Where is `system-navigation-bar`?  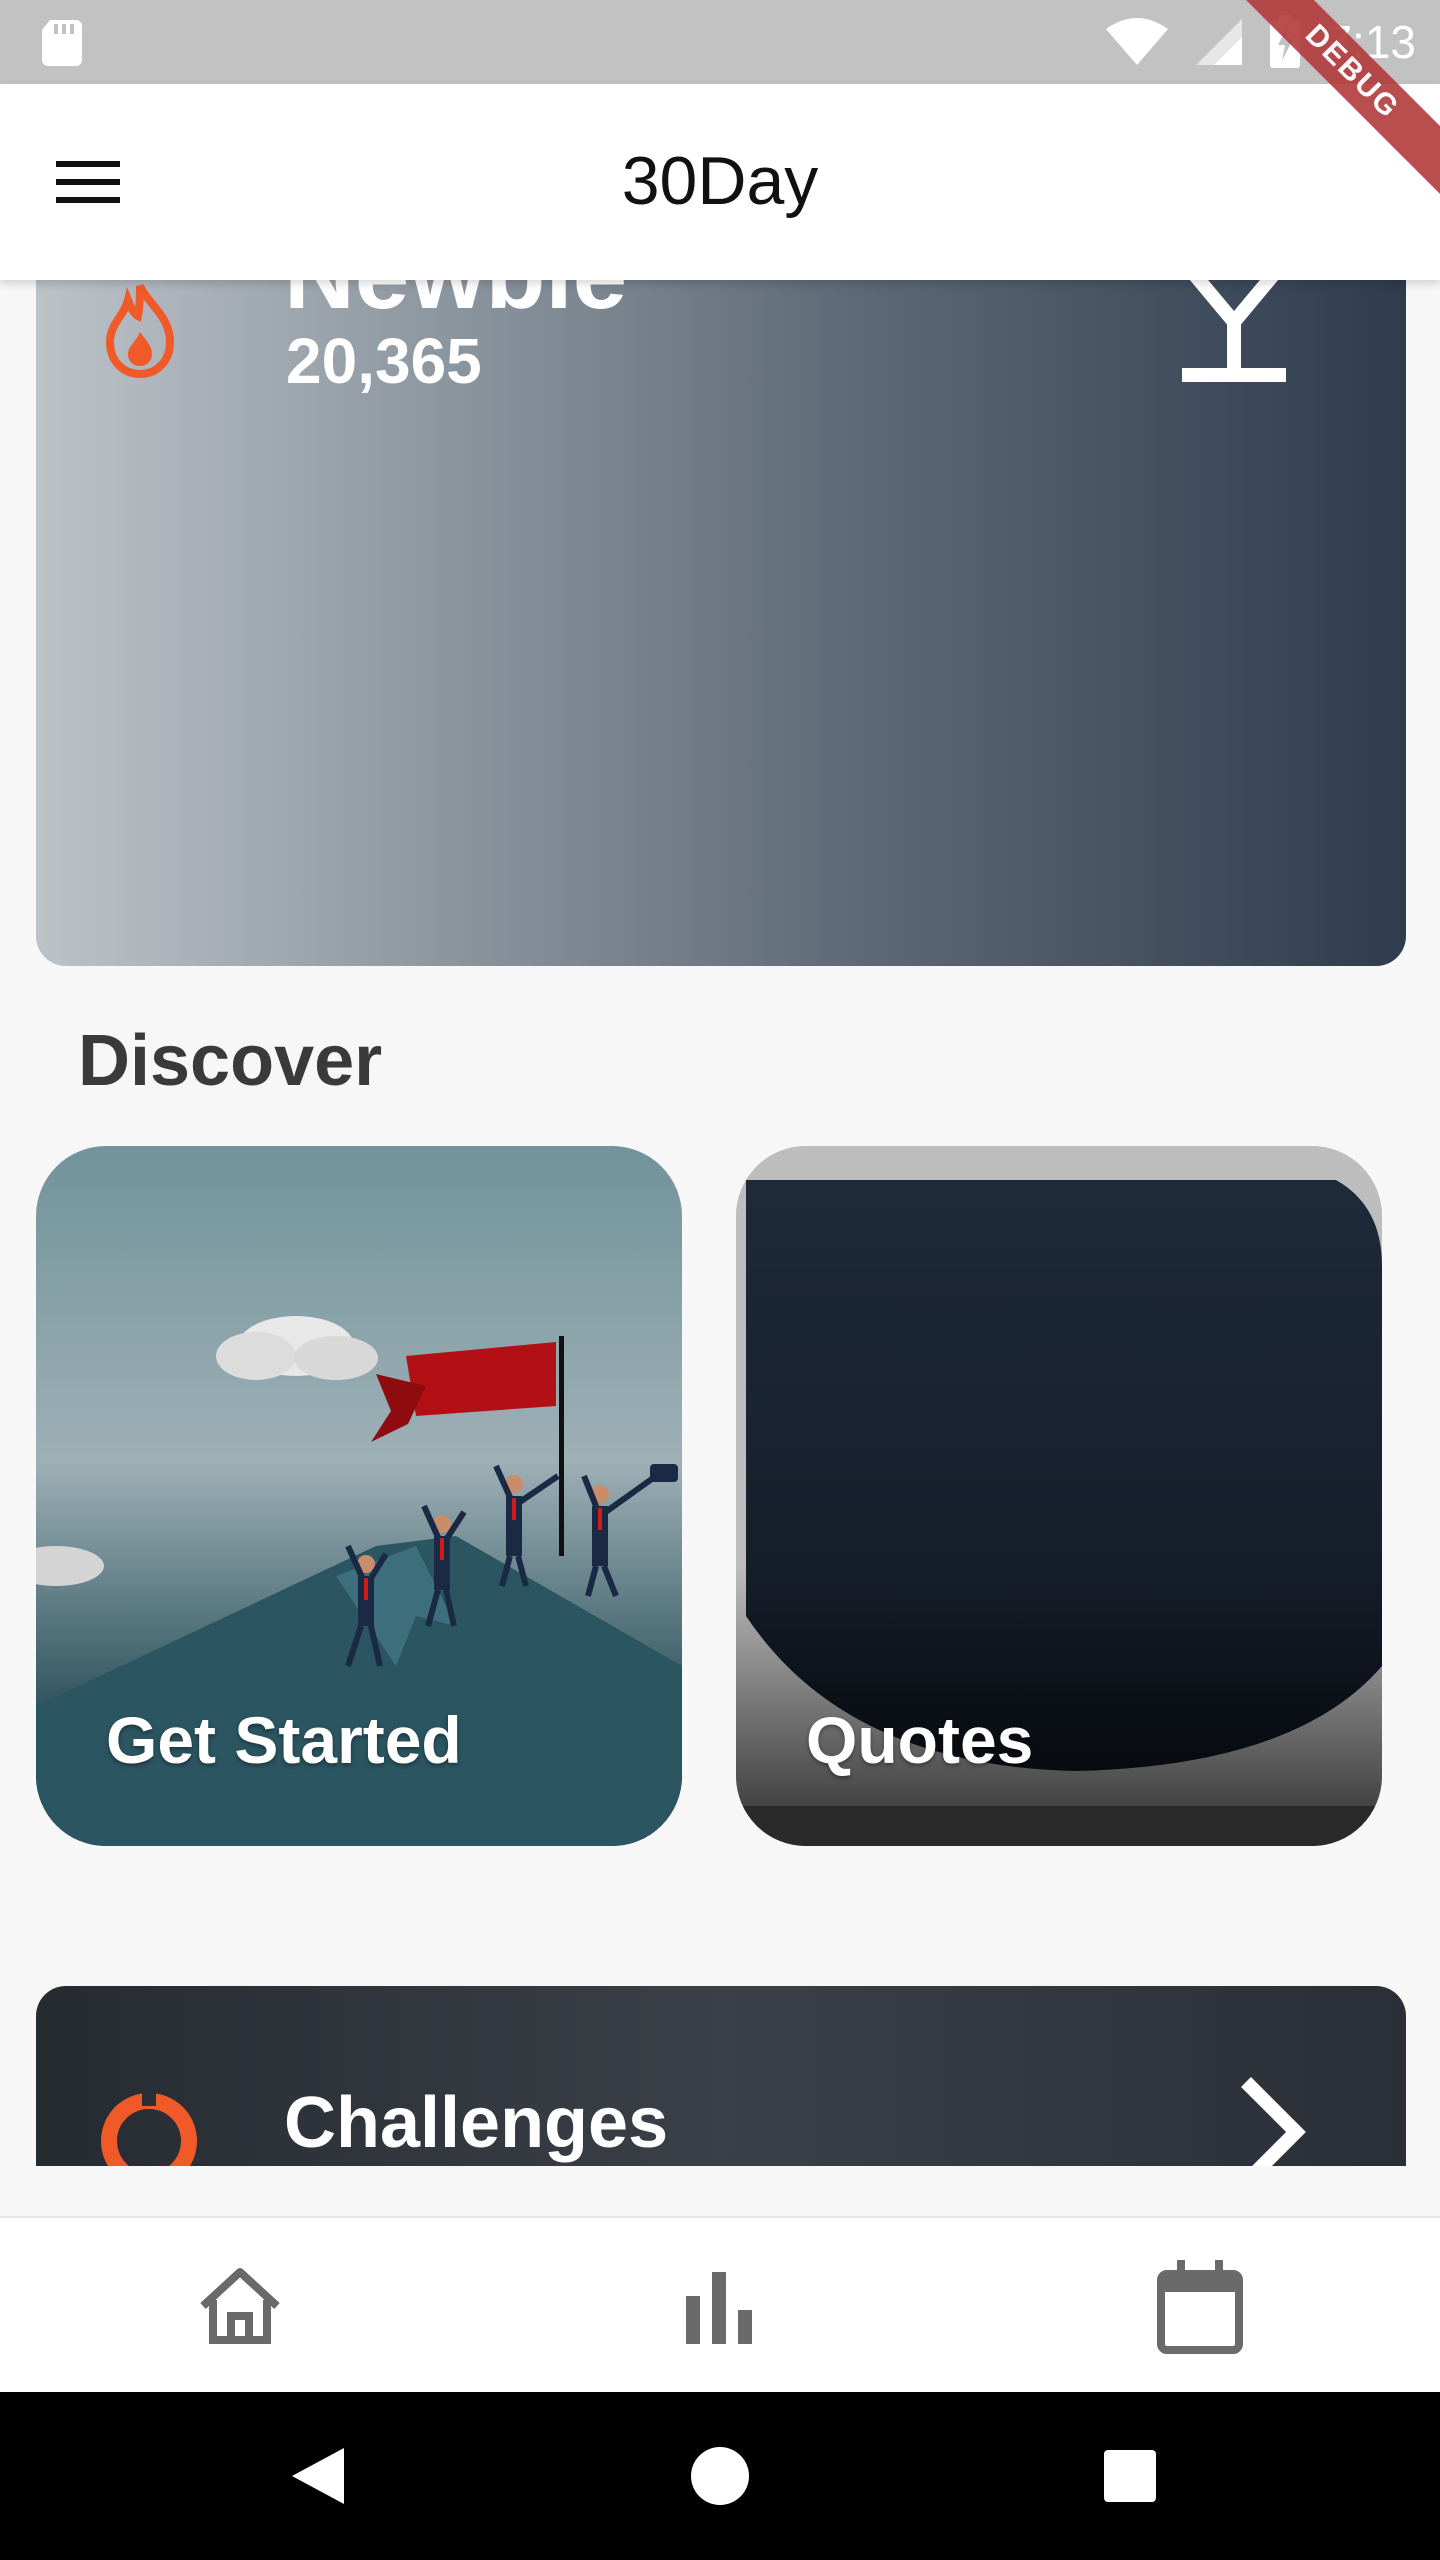
system-navigation-bar is located at coordinates (720, 2476).